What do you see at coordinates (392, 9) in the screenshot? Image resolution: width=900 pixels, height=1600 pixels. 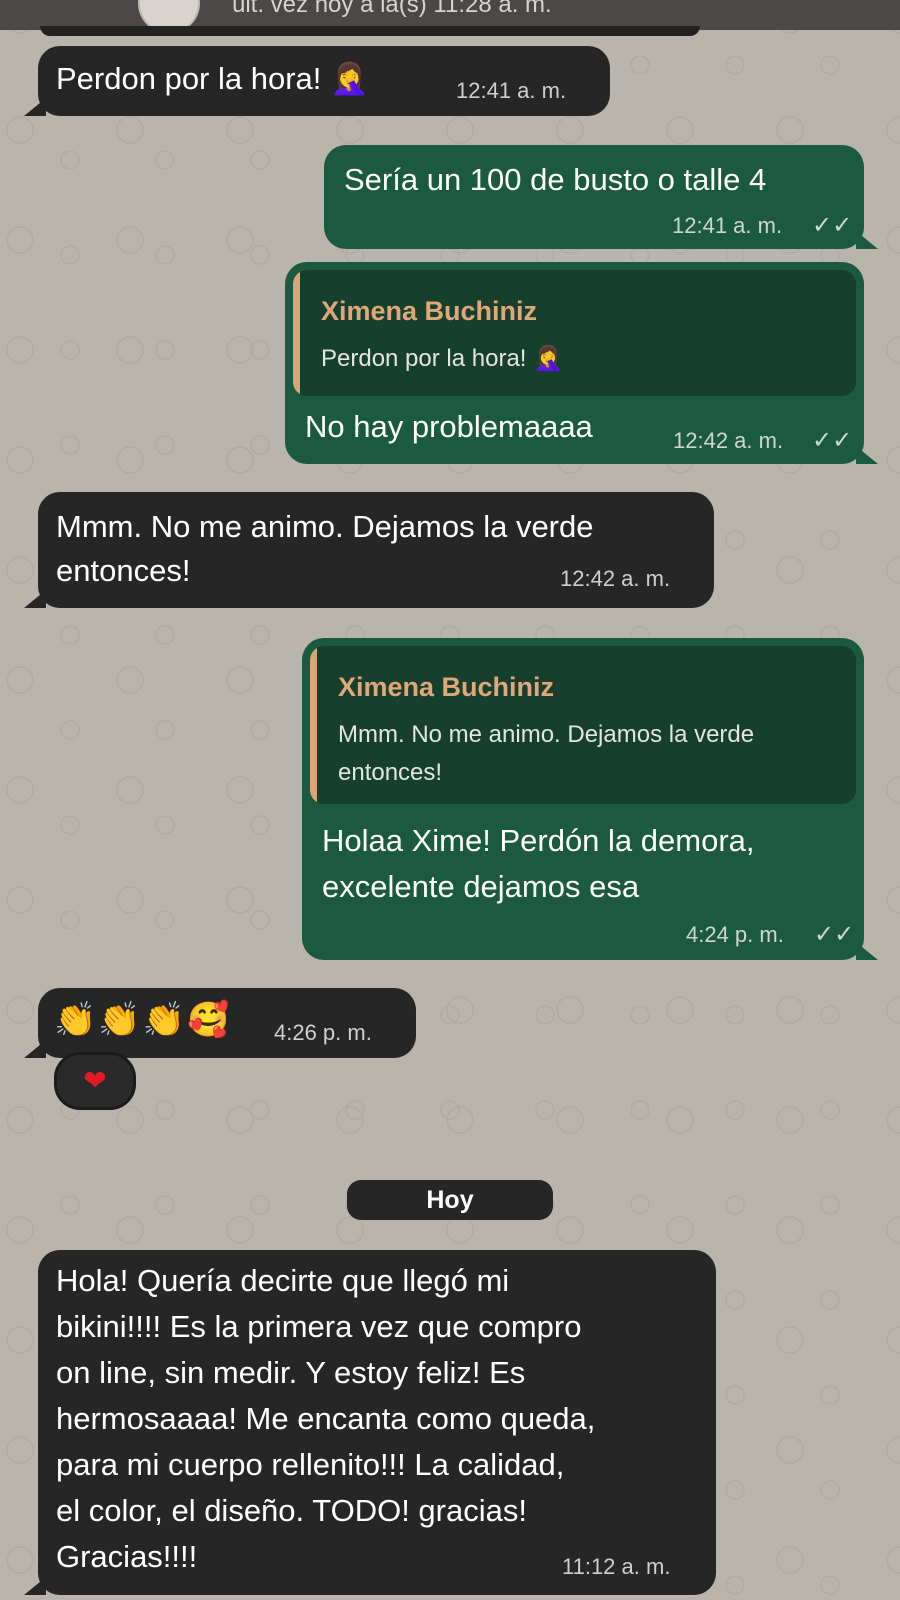 I see `last-seen-status: últ. vez hoy a la(s) 11:28 a. m.` at bounding box center [392, 9].